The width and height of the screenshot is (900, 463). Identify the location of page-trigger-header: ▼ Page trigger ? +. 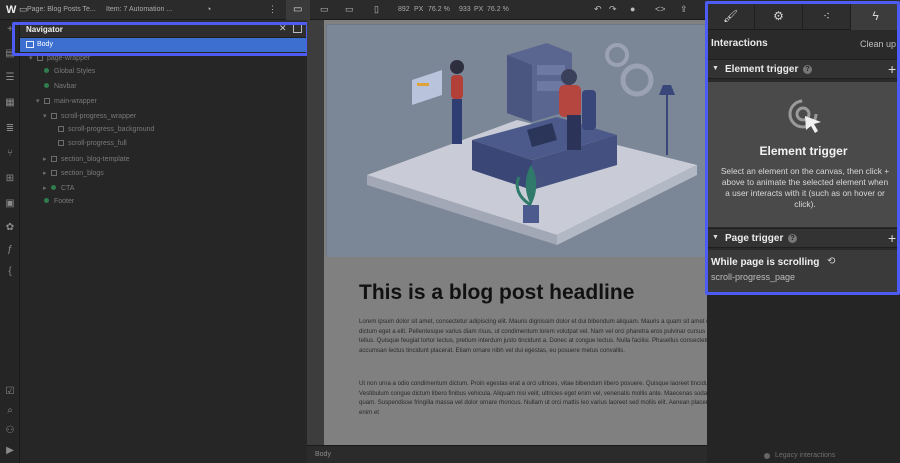
(803, 238).